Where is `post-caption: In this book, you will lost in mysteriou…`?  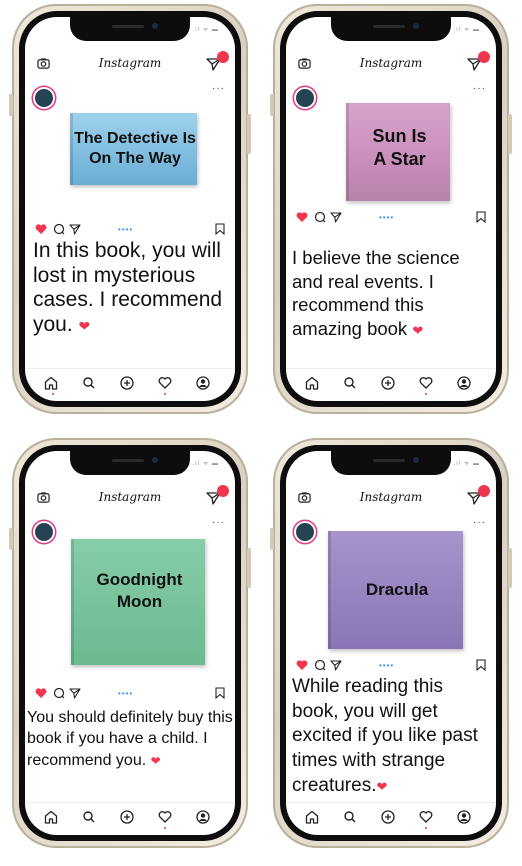
post-caption: In this book, you will lost in mysteriou… is located at coordinates (131, 288).